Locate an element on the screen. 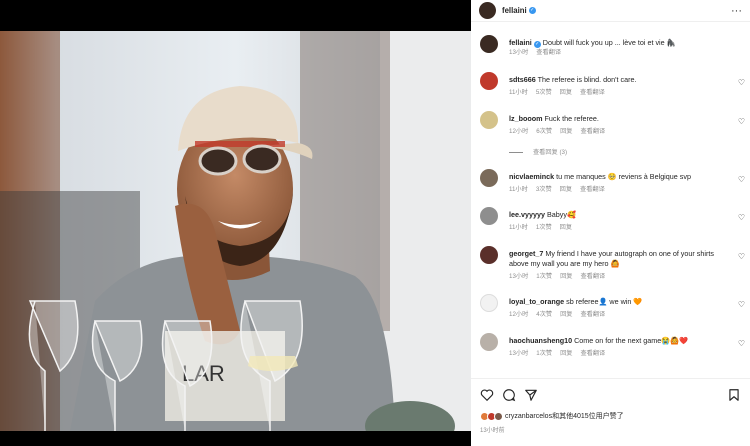  comment-text: tu me manques 🥺 reviens à Belgique svp is located at coordinates (623, 176).